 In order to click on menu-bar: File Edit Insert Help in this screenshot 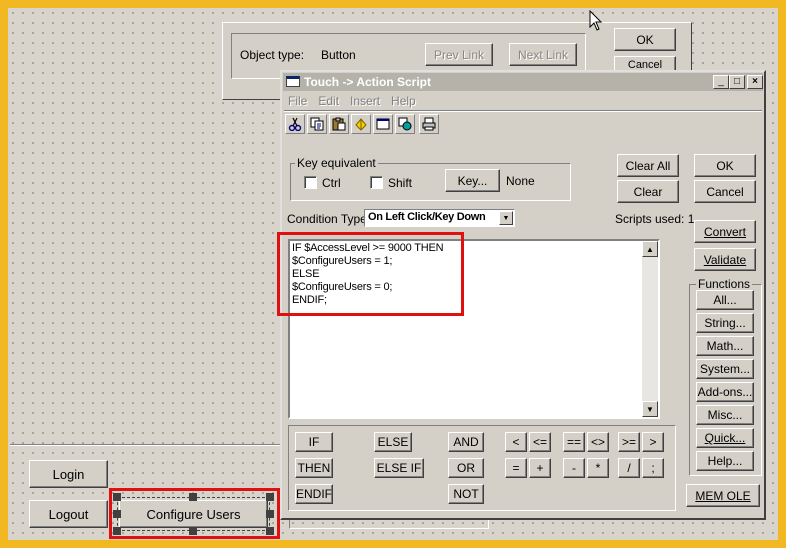, I will do `click(357, 101)`.